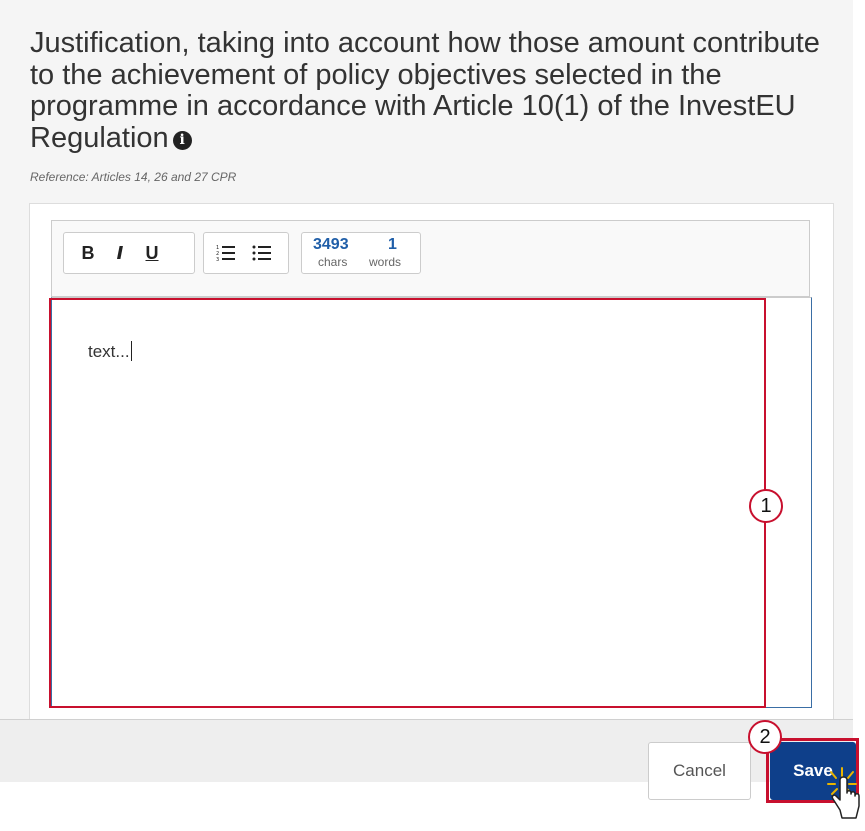  I want to click on ordered-list-button: 1 2 3, so click(226, 253).